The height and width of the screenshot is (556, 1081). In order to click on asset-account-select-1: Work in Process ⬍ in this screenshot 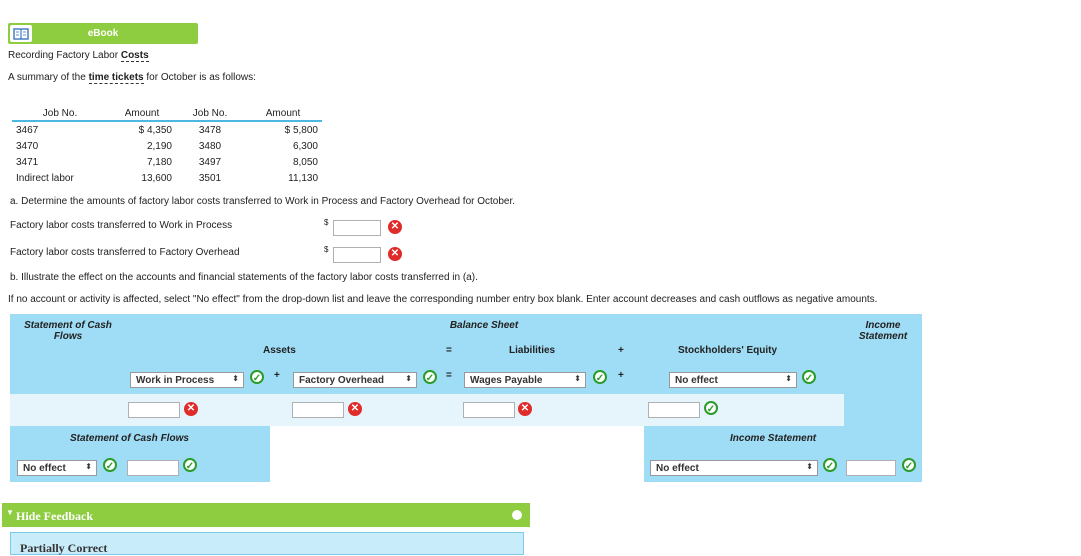, I will do `click(187, 380)`.